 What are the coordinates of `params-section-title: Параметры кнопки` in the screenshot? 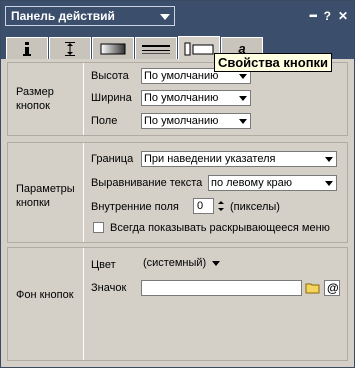 It's located at (45, 196).